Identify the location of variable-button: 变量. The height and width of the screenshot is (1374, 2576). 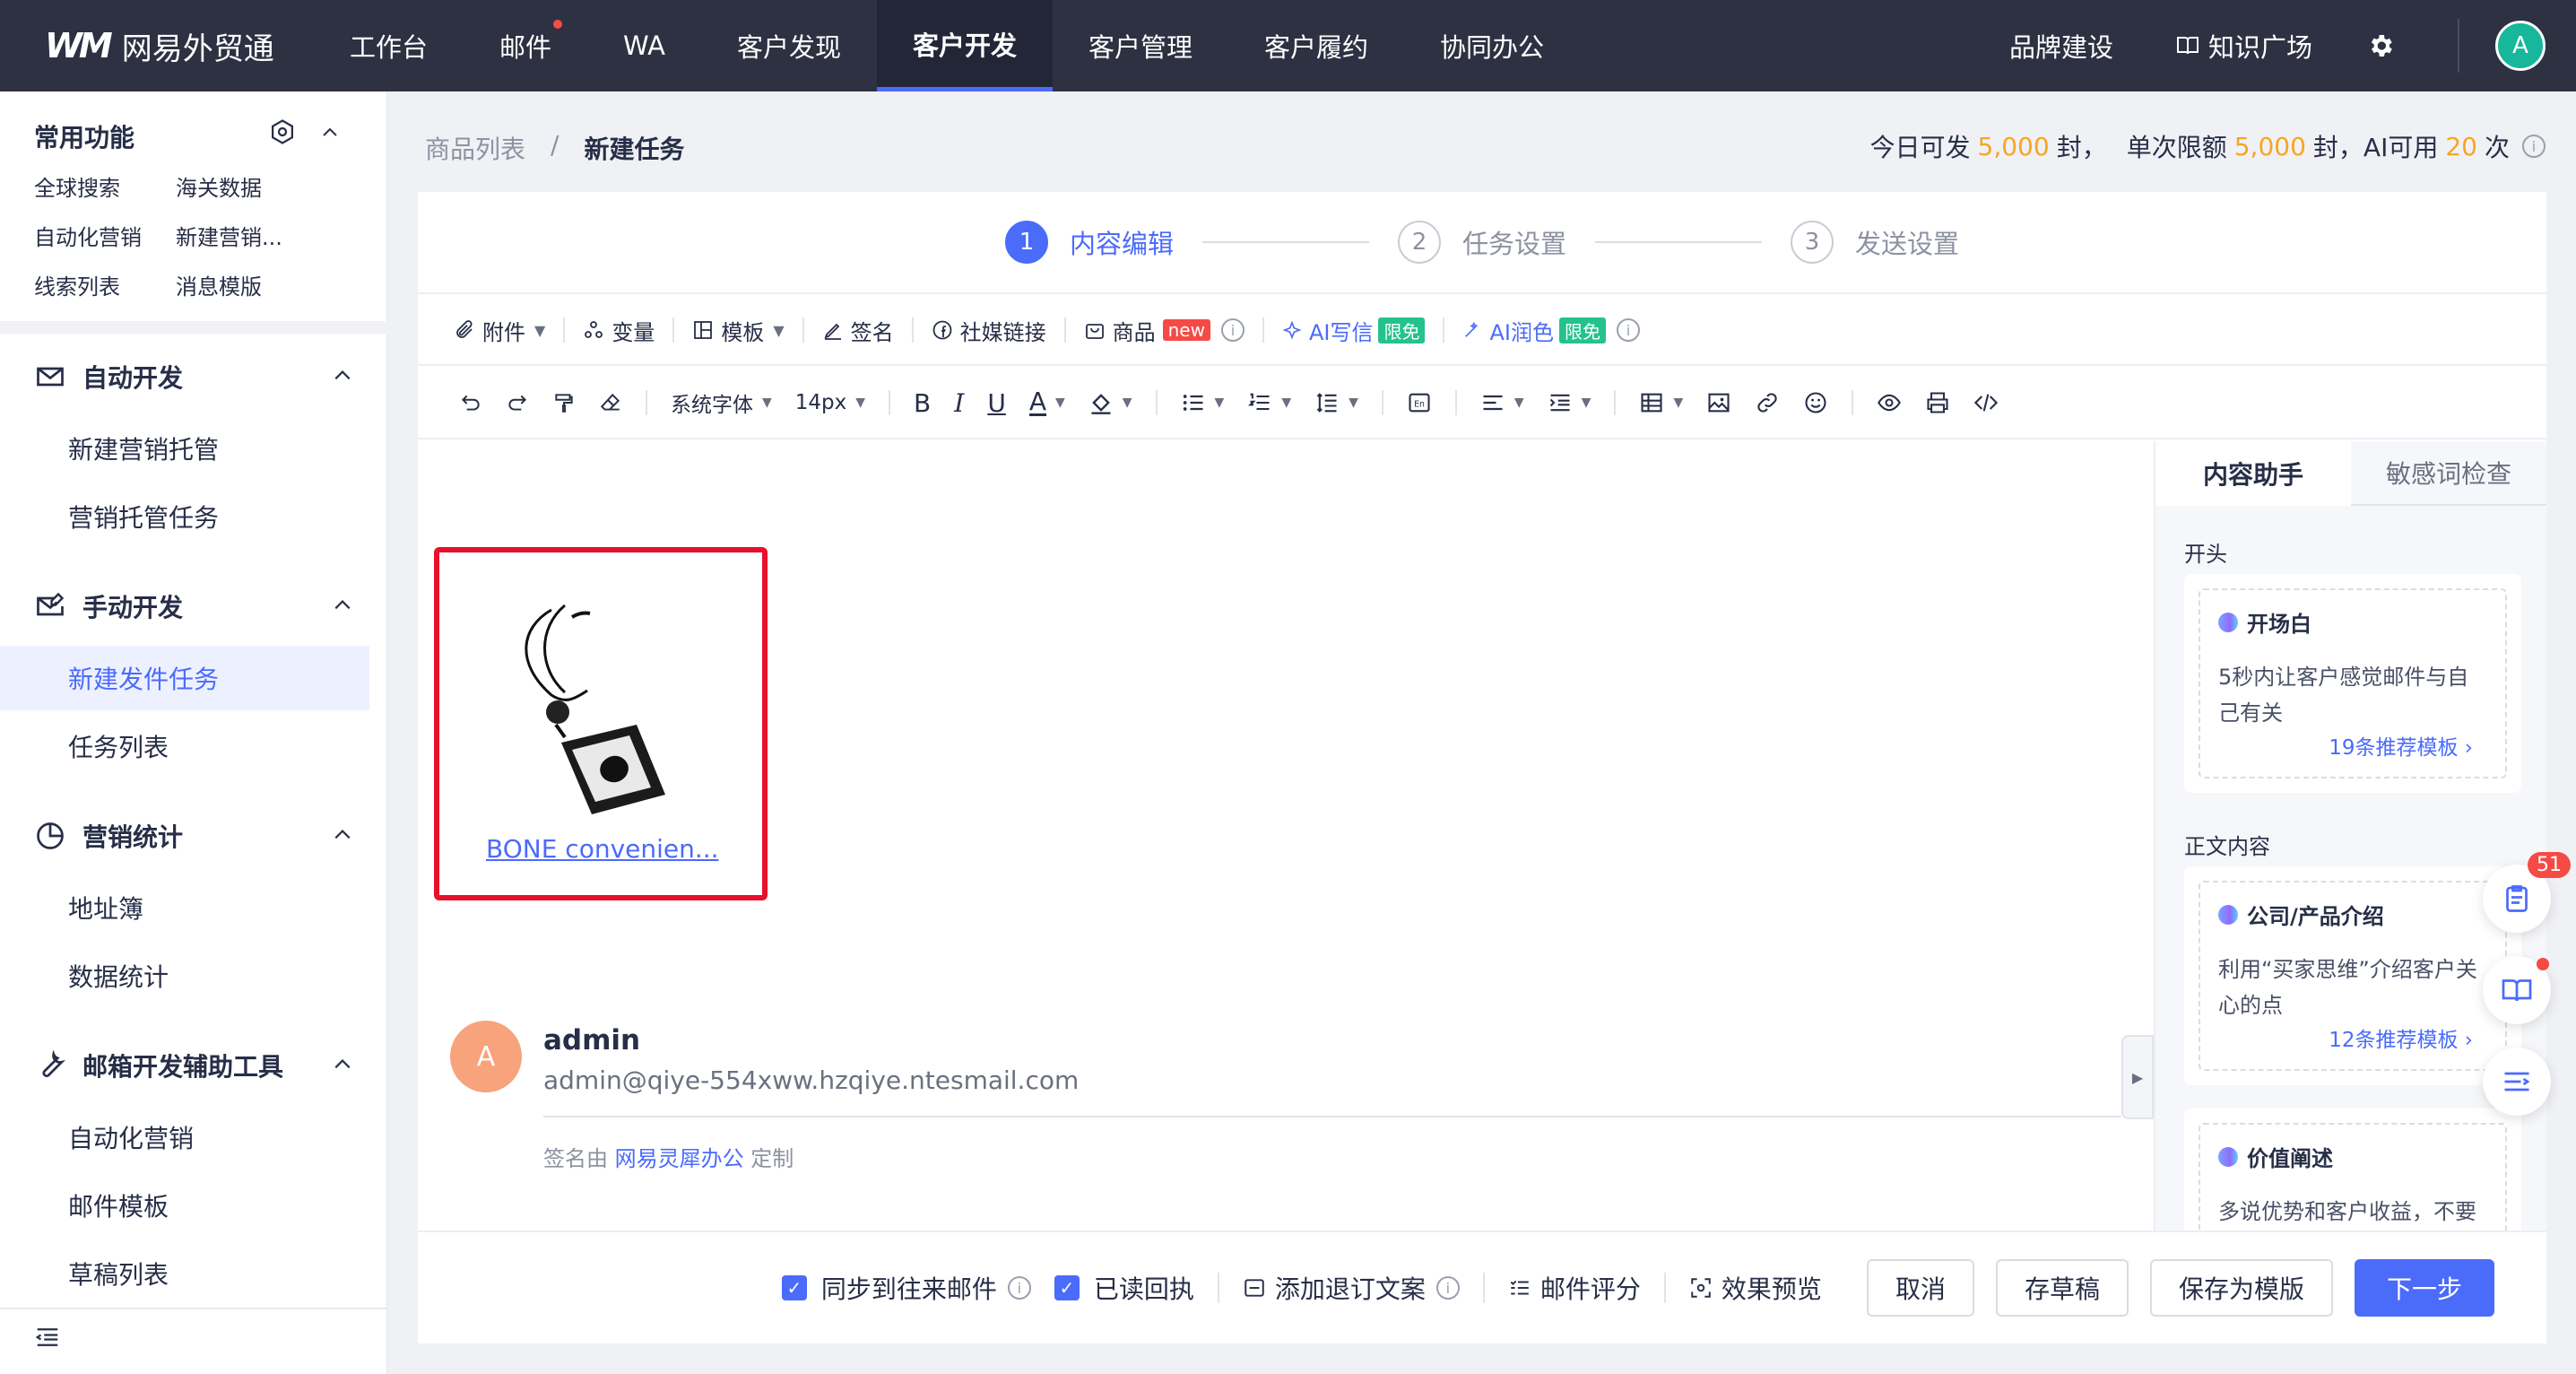
(619, 330).